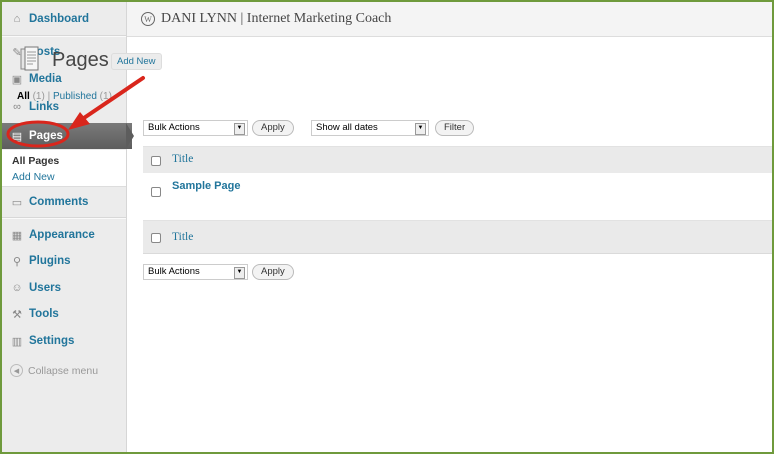 This screenshot has width=774, height=454. Describe the element at coordinates (64, 168) in the screenshot. I see `pages-submenu: All Pages Add New` at that location.